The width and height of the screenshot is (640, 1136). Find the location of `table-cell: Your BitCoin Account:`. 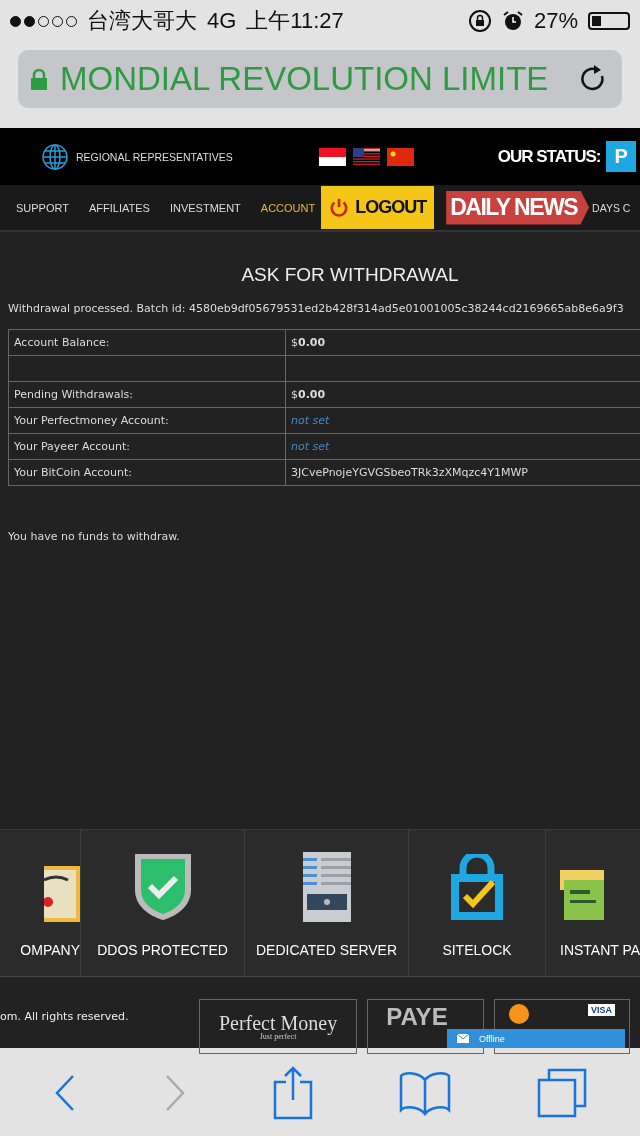

table-cell: Your BitCoin Account: is located at coordinates (147, 472).